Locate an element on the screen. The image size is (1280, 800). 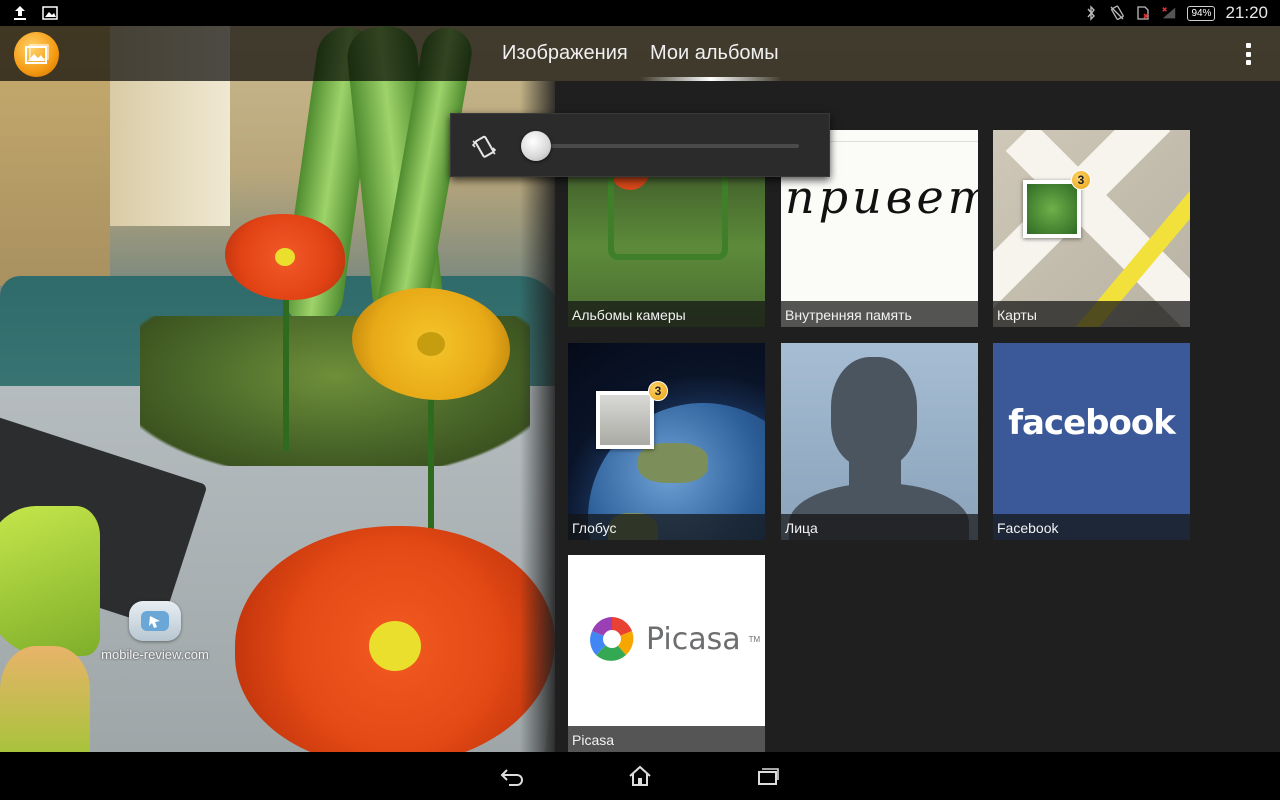
signal-icon is located at coordinates (1169, 13).